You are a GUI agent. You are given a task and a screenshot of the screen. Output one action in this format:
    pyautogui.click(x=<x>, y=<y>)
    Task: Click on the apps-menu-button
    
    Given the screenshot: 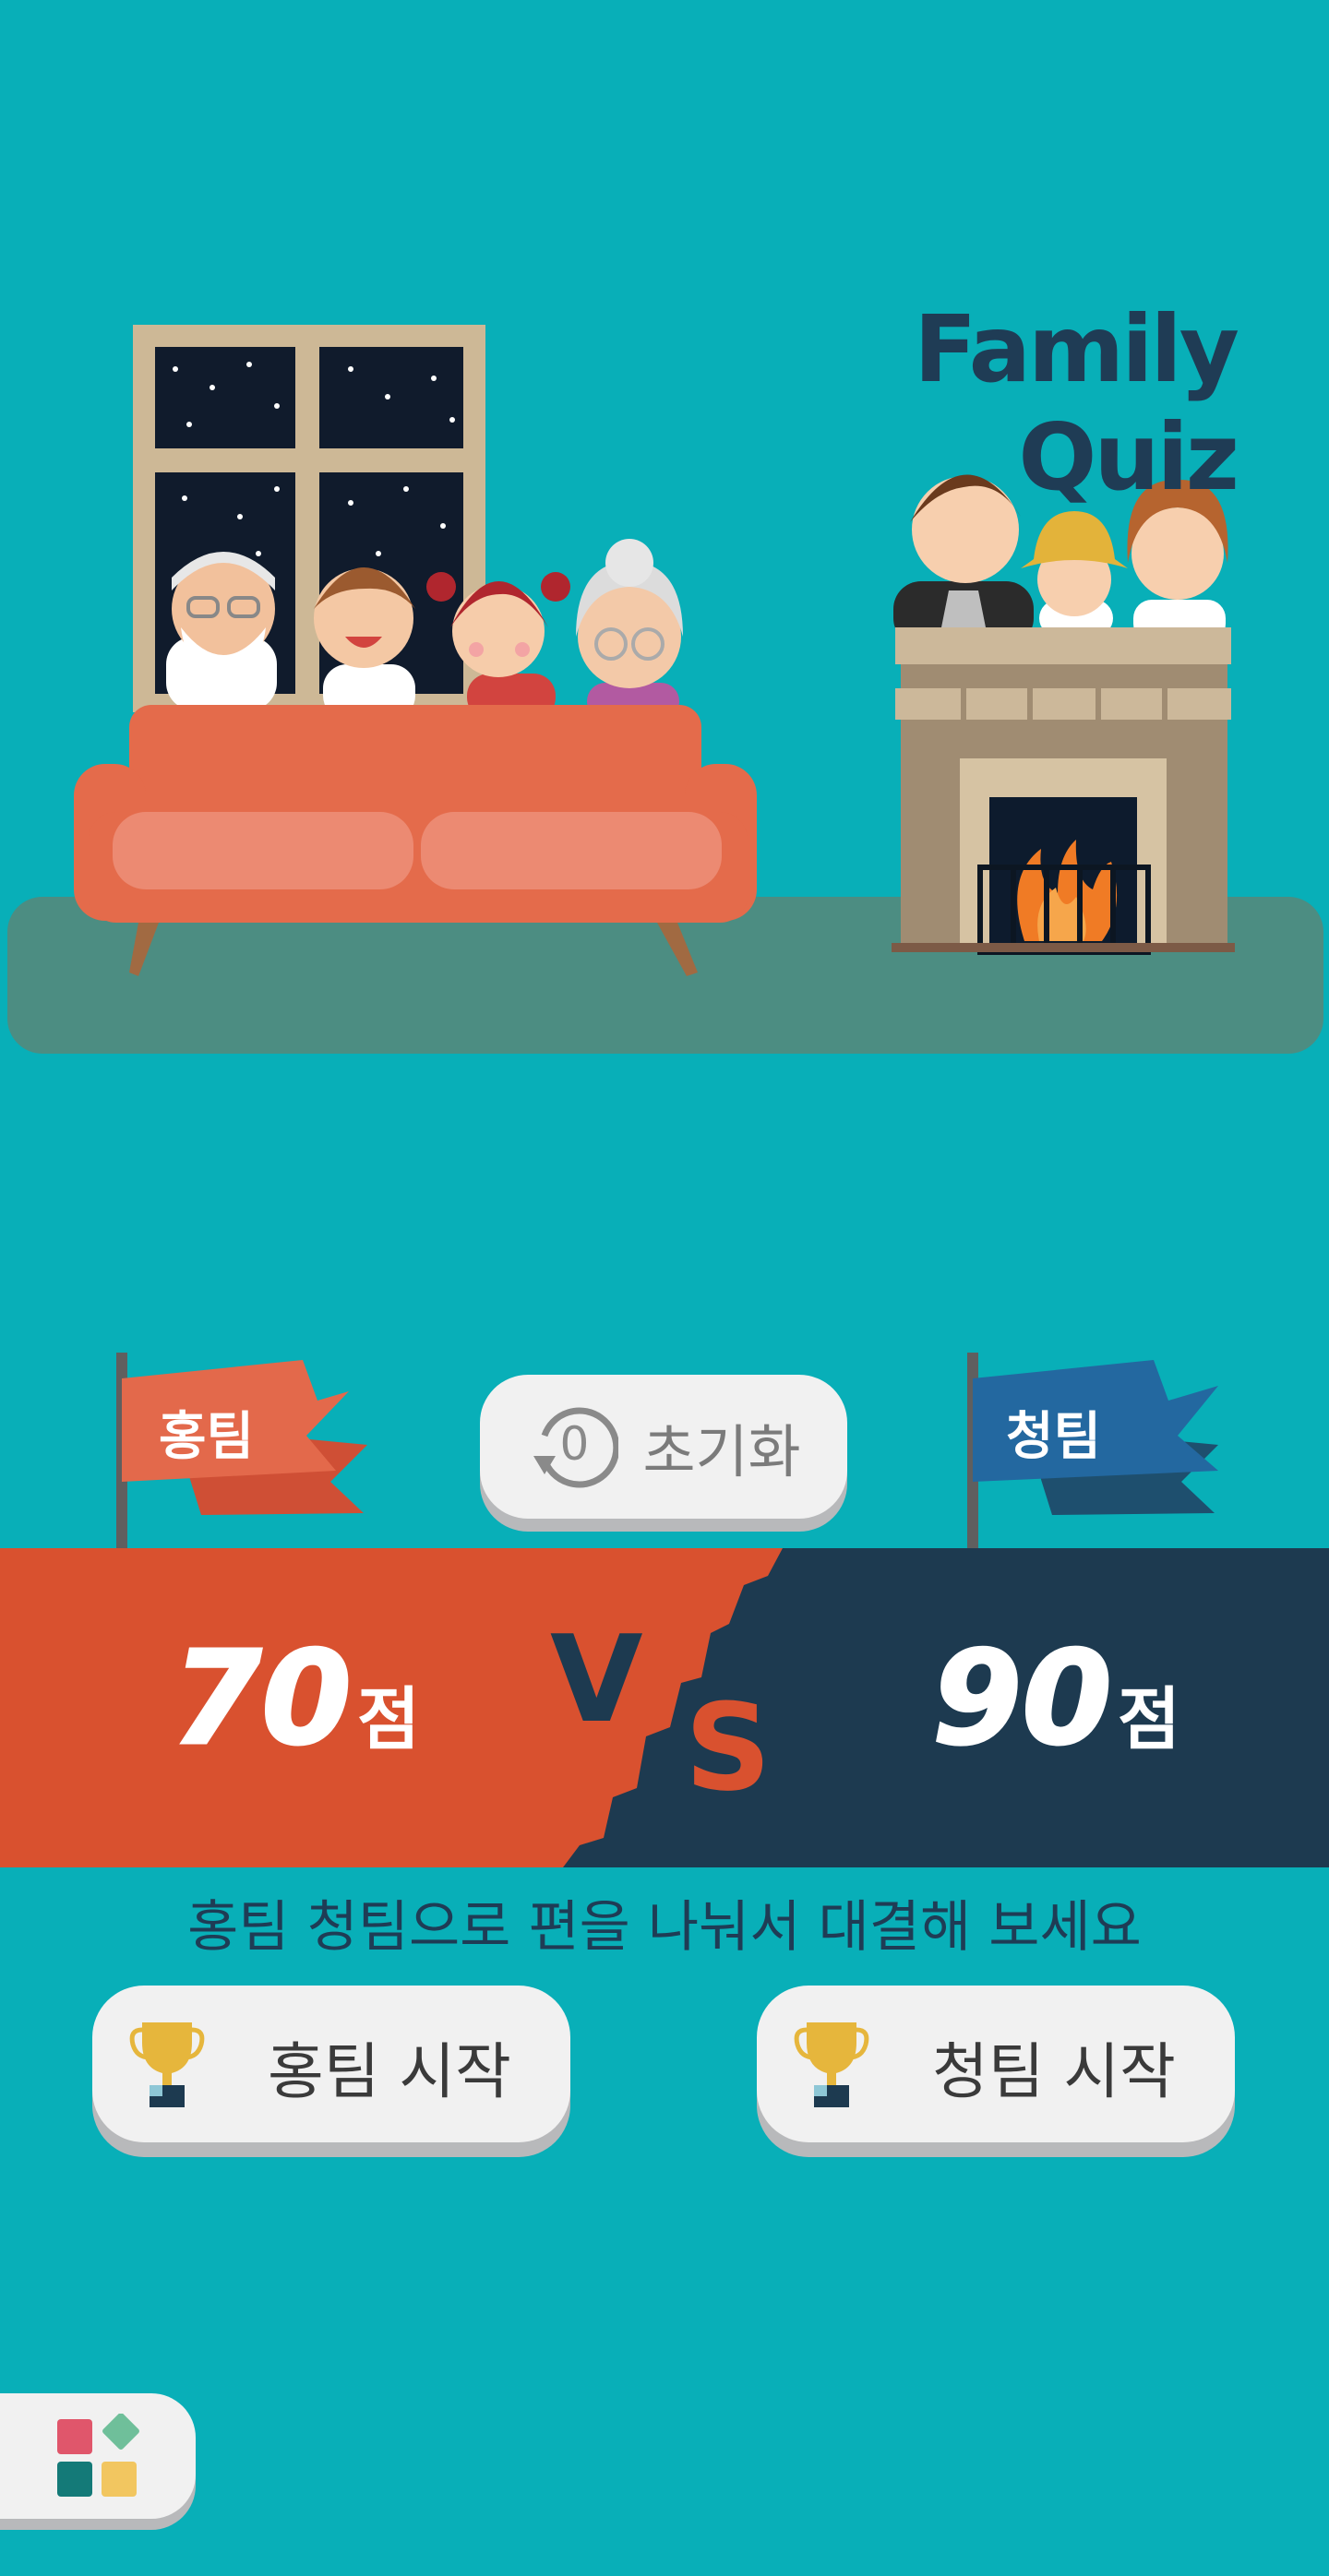 What is the action you would take?
    pyautogui.click(x=98, y=2456)
    